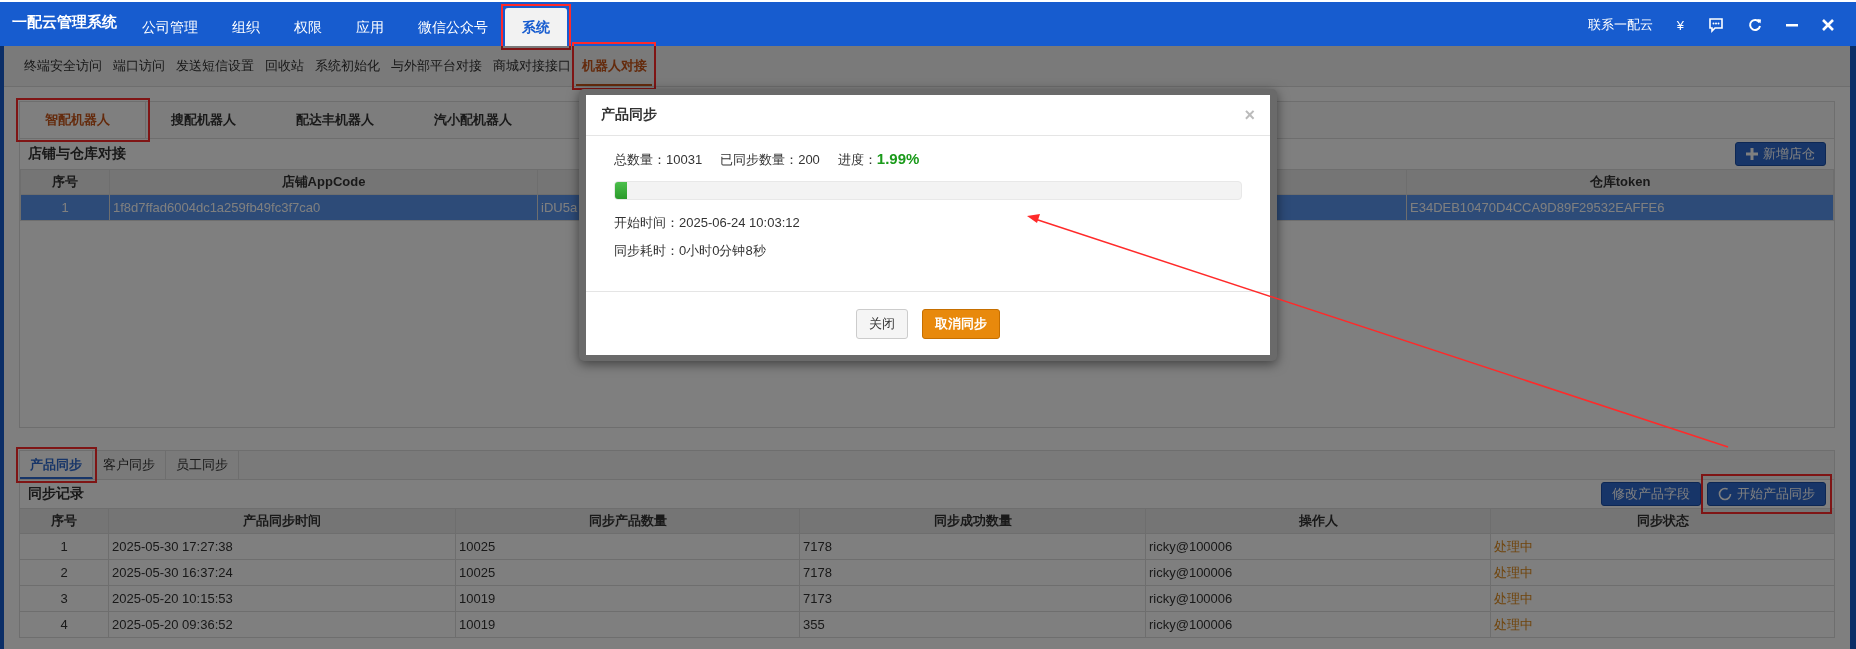 The width and height of the screenshot is (1856, 649). Describe the element at coordinates (308, 27) in the screenshot. I see `nav-tab: 权限` at that location.